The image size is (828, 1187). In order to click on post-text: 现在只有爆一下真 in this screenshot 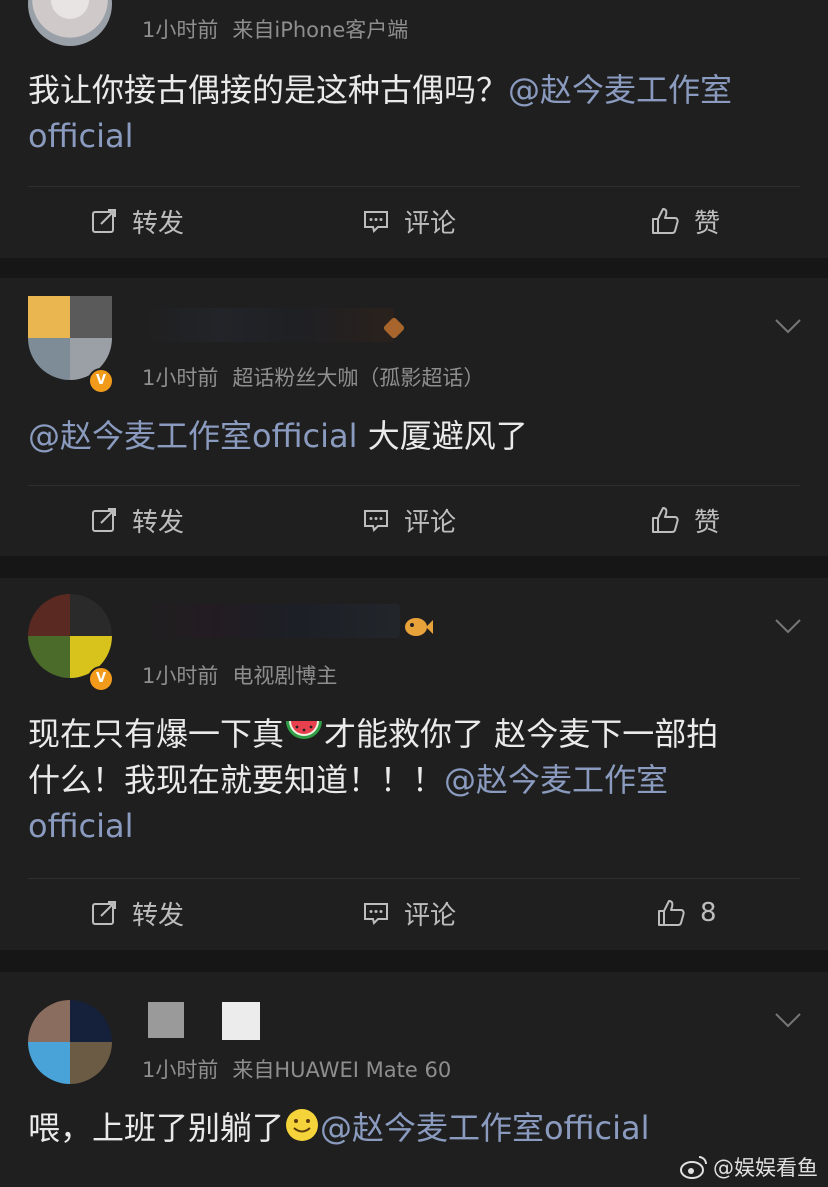, I will do `click(156, 734)`.